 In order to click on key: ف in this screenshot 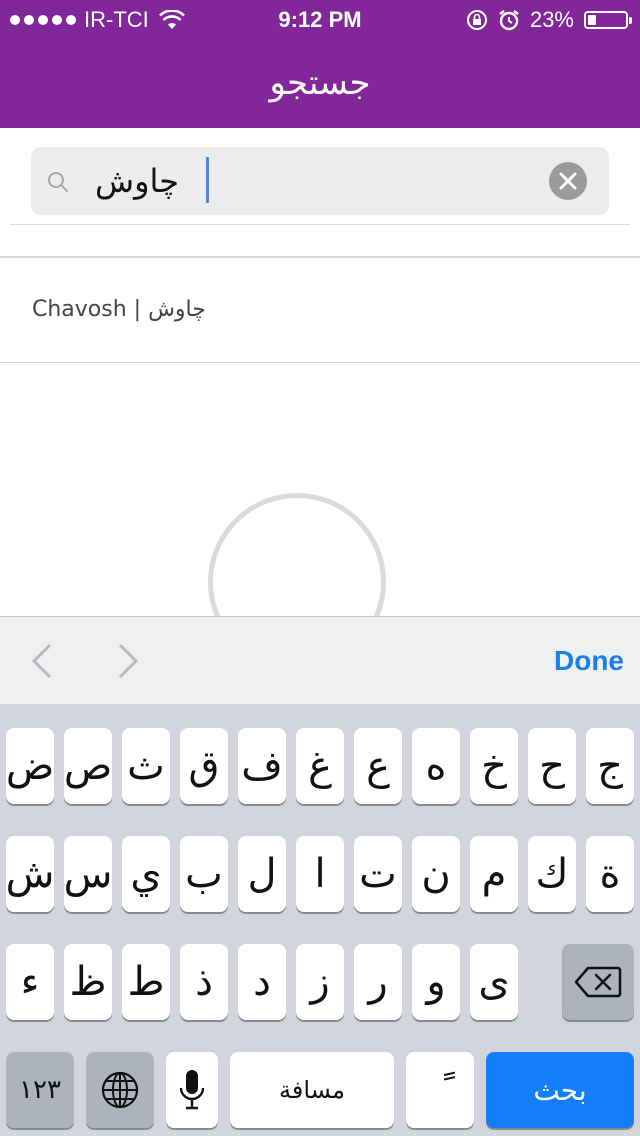, I will do `click(262, 766)`.